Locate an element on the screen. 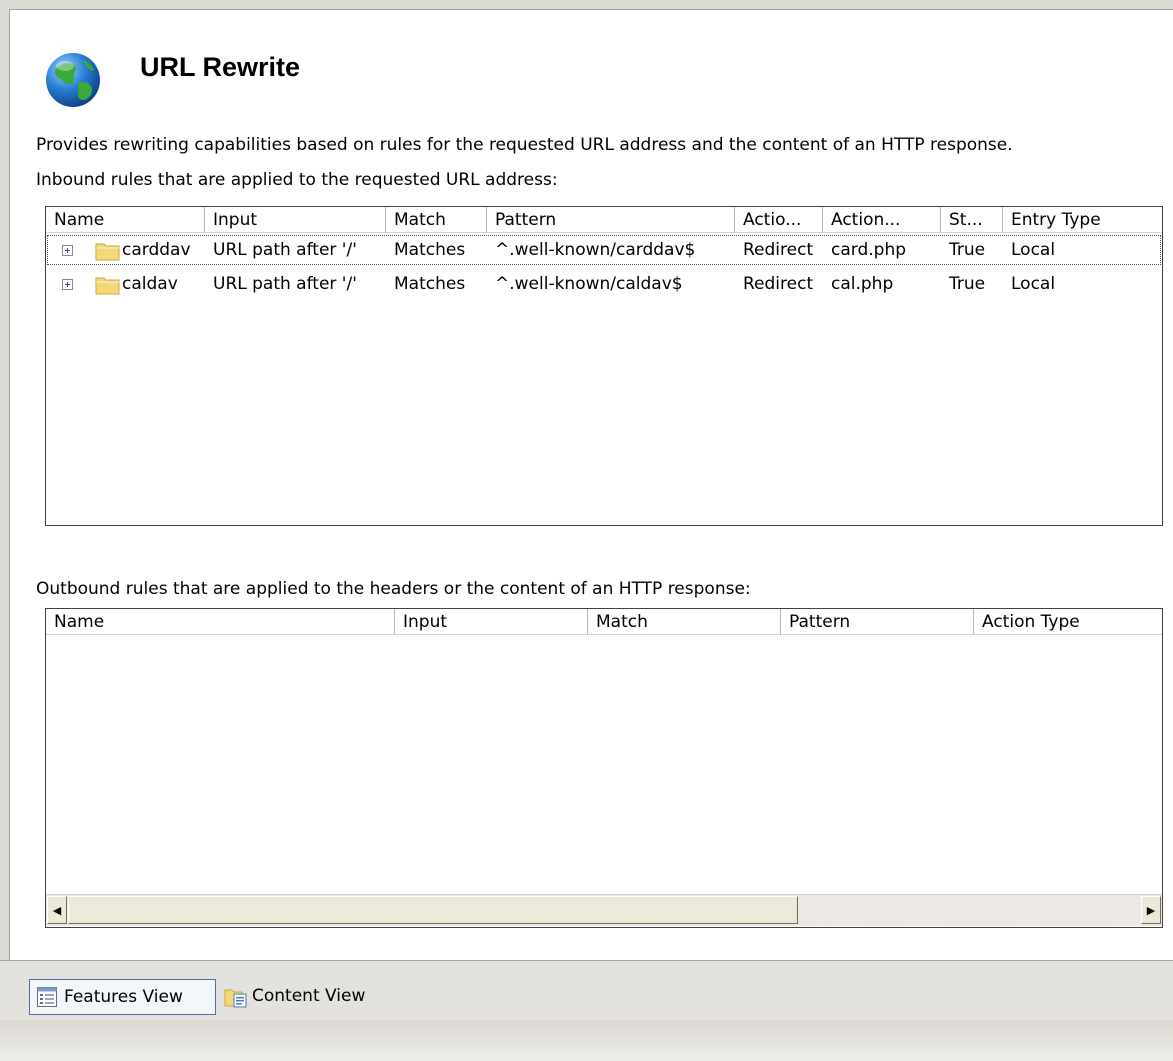 This screenshot has width=1173, height=1061. features-view-button: Features View is located at coordinates (122, 997).